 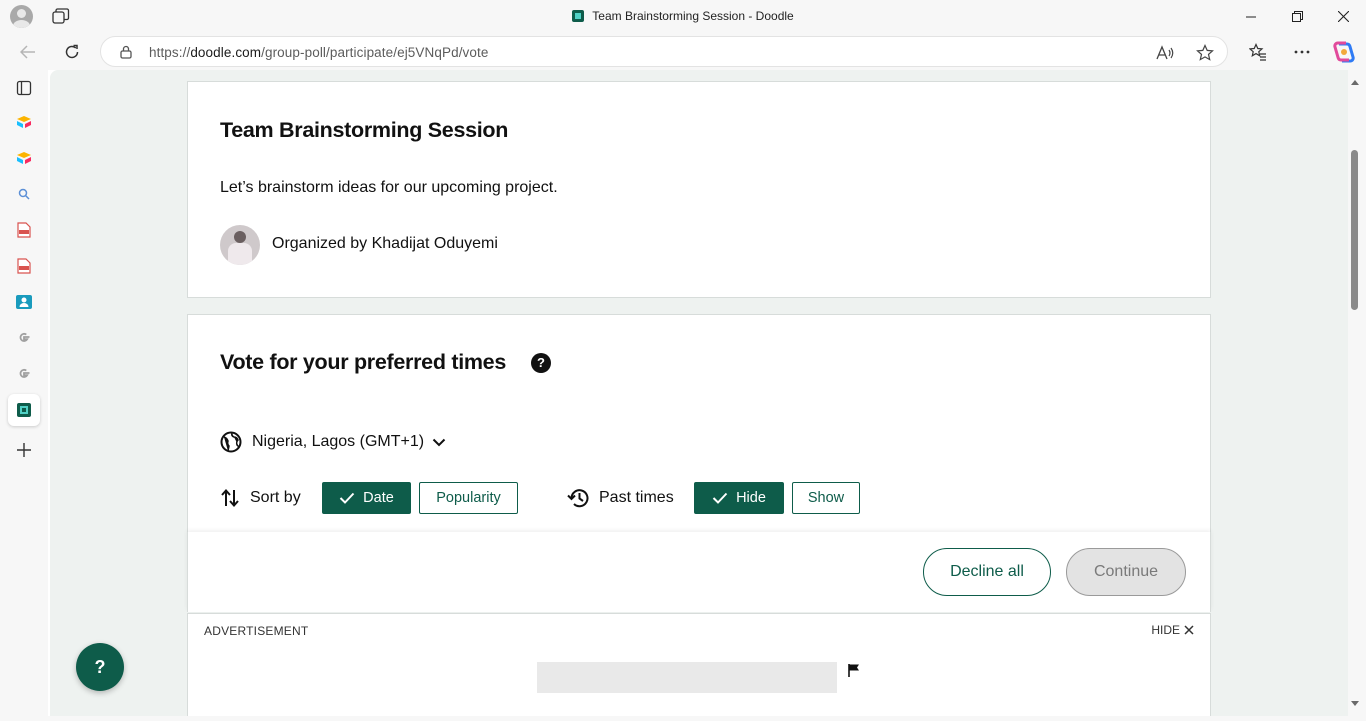 What do you see at coordinates (1355, 704) in the screenshot?
I see `scroll-down-icon` at bounding box center [1355, 704].